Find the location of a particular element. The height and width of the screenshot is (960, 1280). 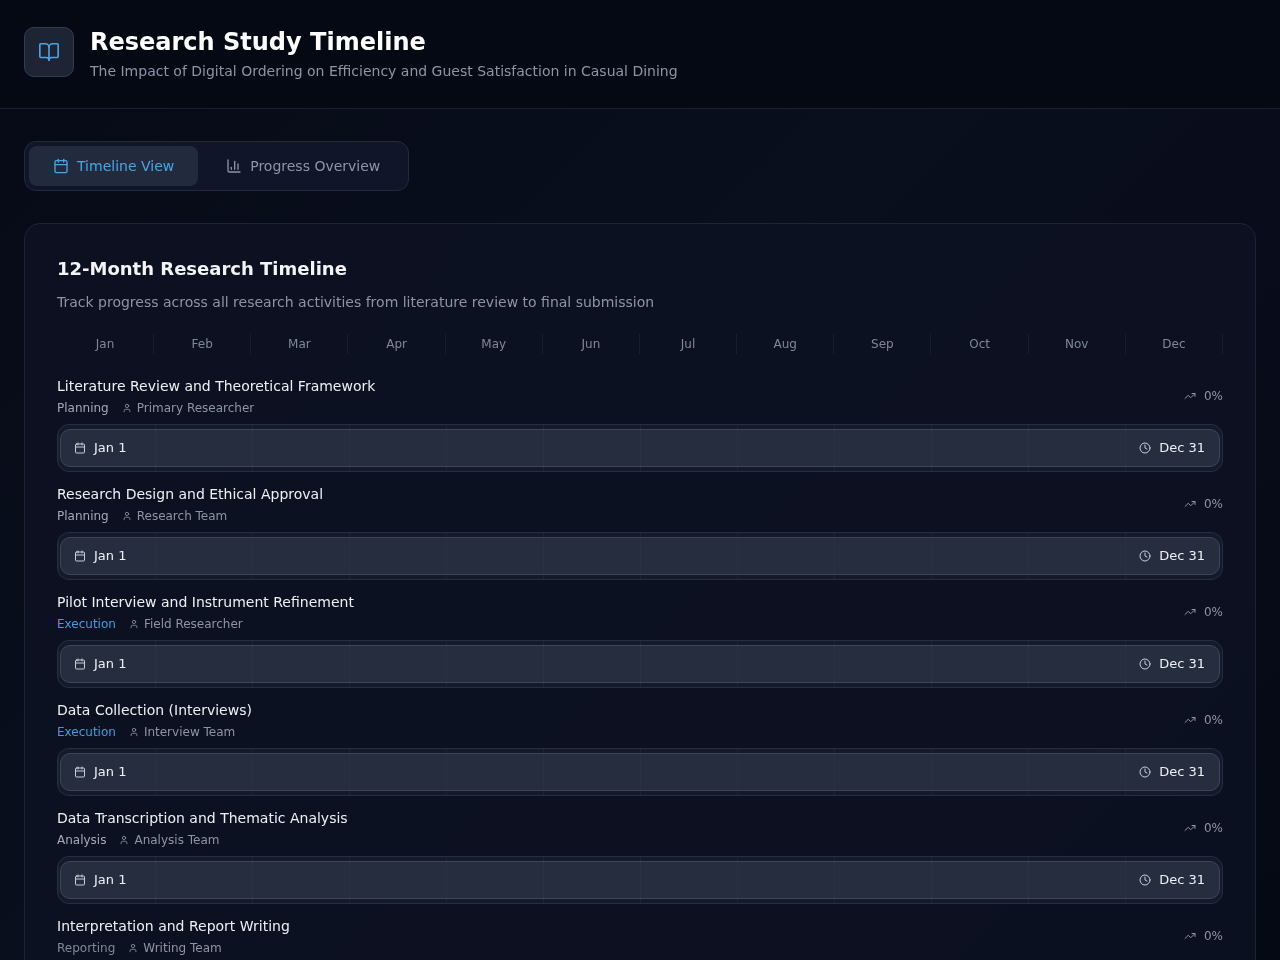

phase-label: Analysis is located at coordinates (82, 840).